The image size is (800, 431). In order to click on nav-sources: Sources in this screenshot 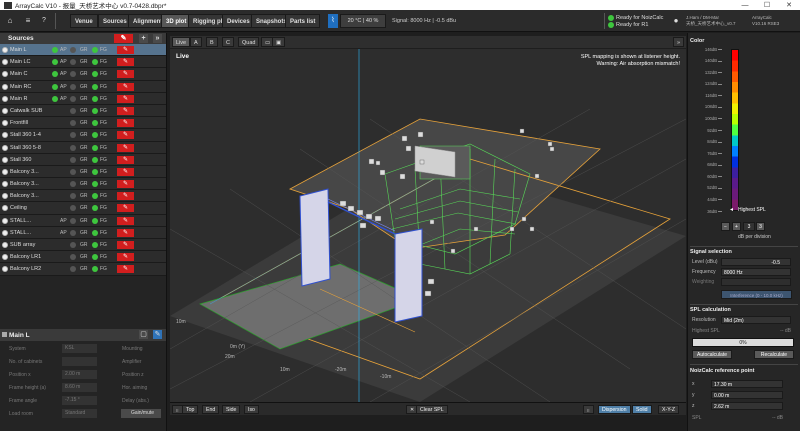, I will do `click(115, 21)`.